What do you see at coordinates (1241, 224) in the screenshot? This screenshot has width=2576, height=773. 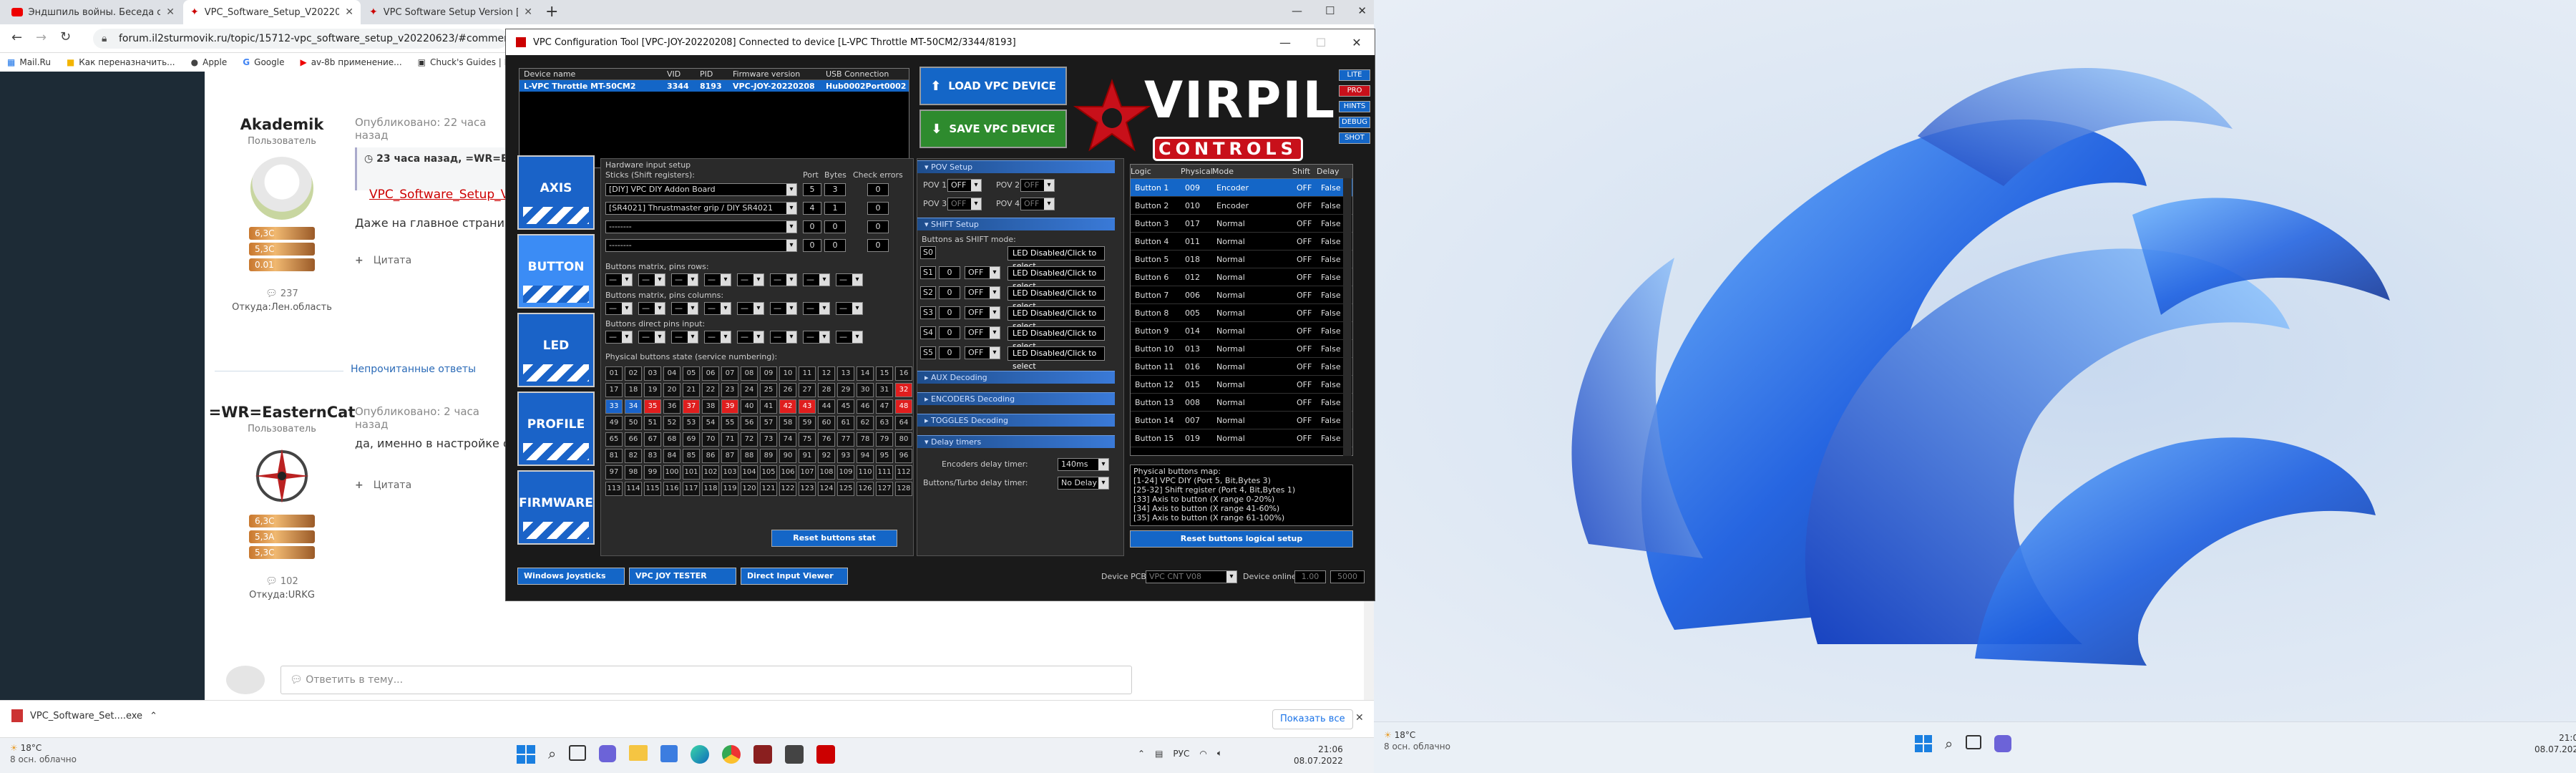 I see `logic-row: Button 3 017 Normal OFF False` at bounding box center [1241, 224].